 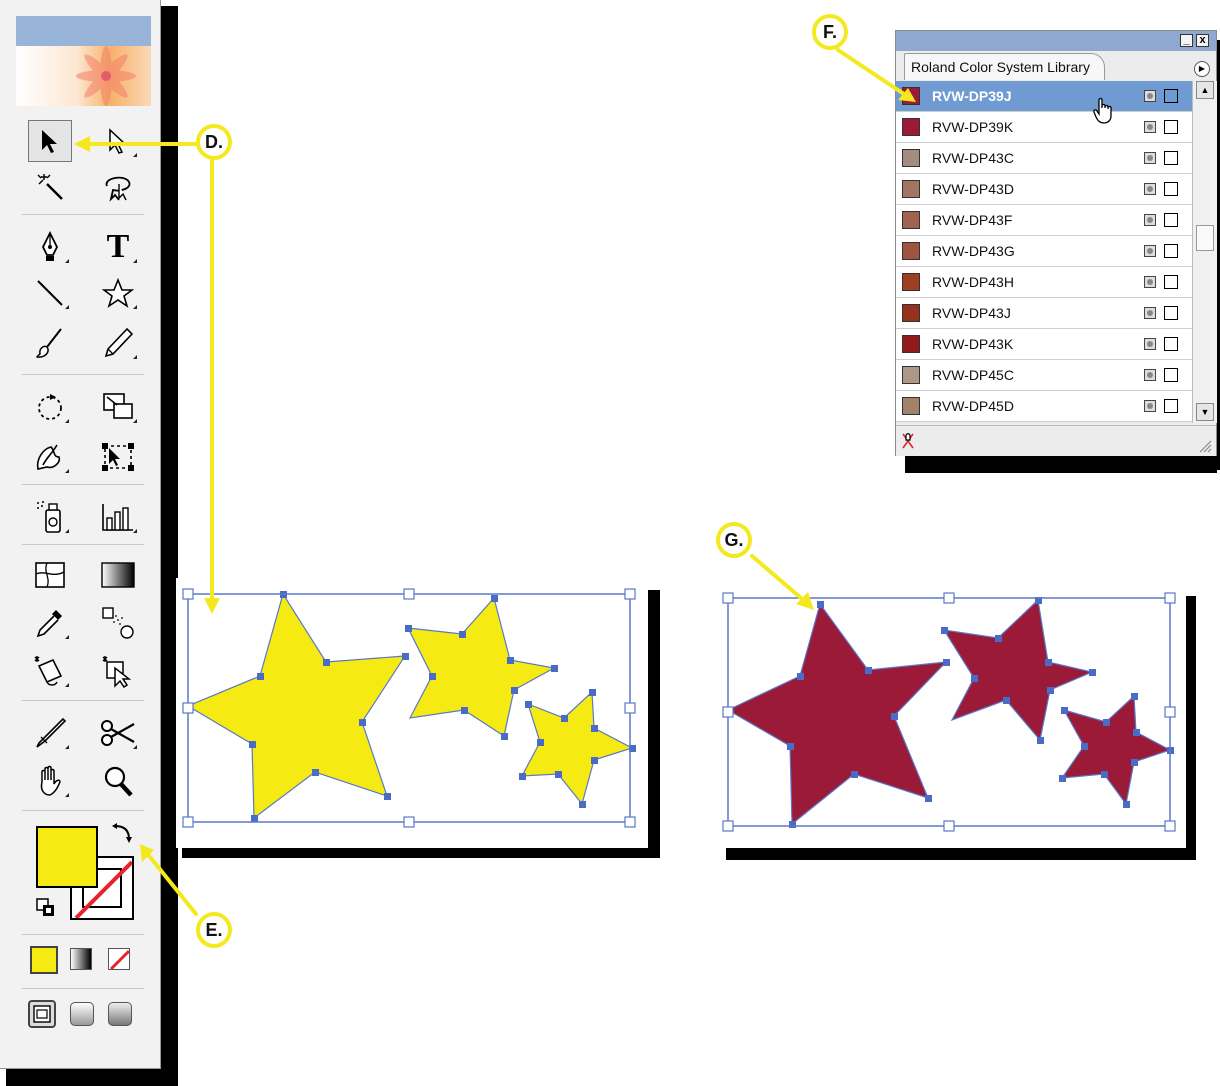 What do you see at coordinates (973, 158) in the screenshot?
I see `swatch-name: RVW-DP43C` at bounding box center [973, 158].